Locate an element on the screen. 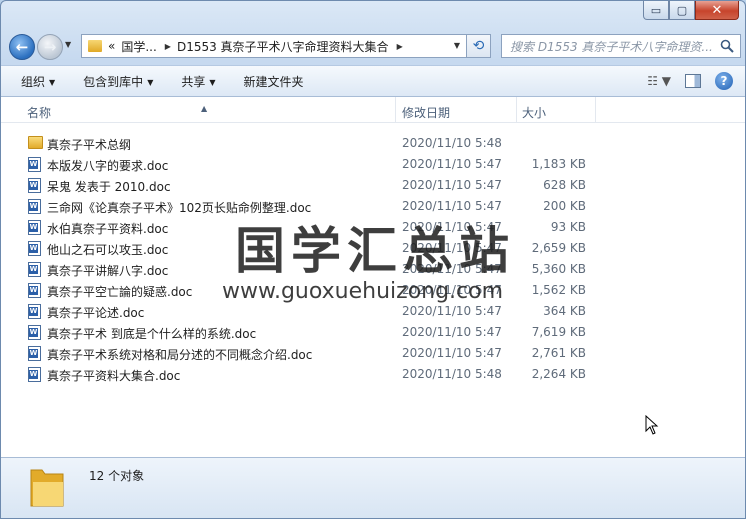 Image resolution: width=746 pixels, height=519 pixels. file-row: 本版发八字的要求.doc 2020/11/10 5:47 1,183 KB is located at coordinates (373, 164).